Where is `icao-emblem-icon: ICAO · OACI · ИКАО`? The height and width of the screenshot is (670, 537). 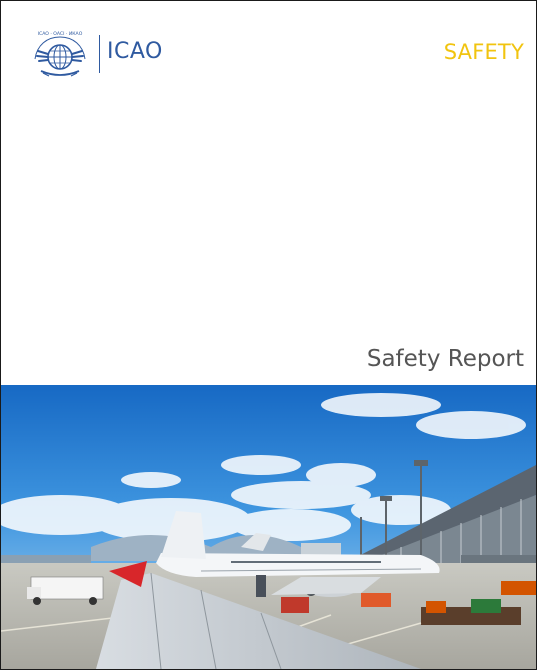
icao-emblem-icon: ICAO · OACI · ИКАО is located at coordinates (60, 54).